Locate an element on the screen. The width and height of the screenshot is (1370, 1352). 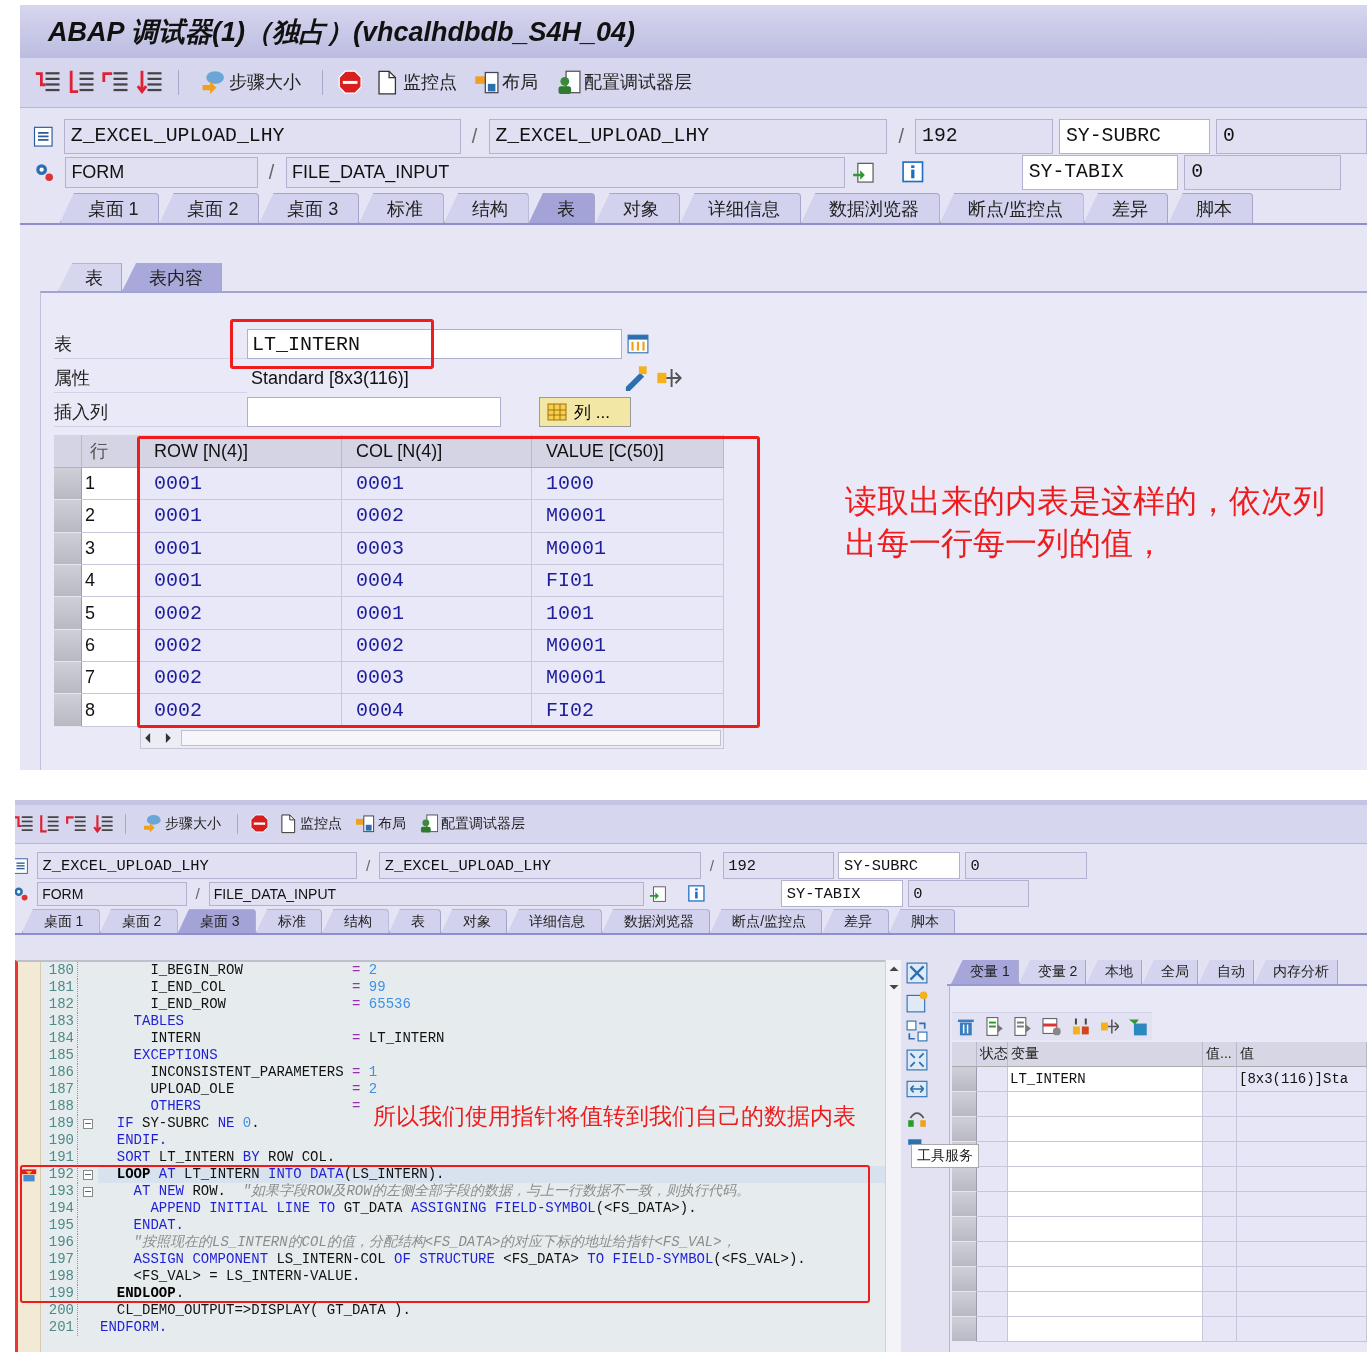
tab: 变量 2 is located at coordinates (1052, 972).